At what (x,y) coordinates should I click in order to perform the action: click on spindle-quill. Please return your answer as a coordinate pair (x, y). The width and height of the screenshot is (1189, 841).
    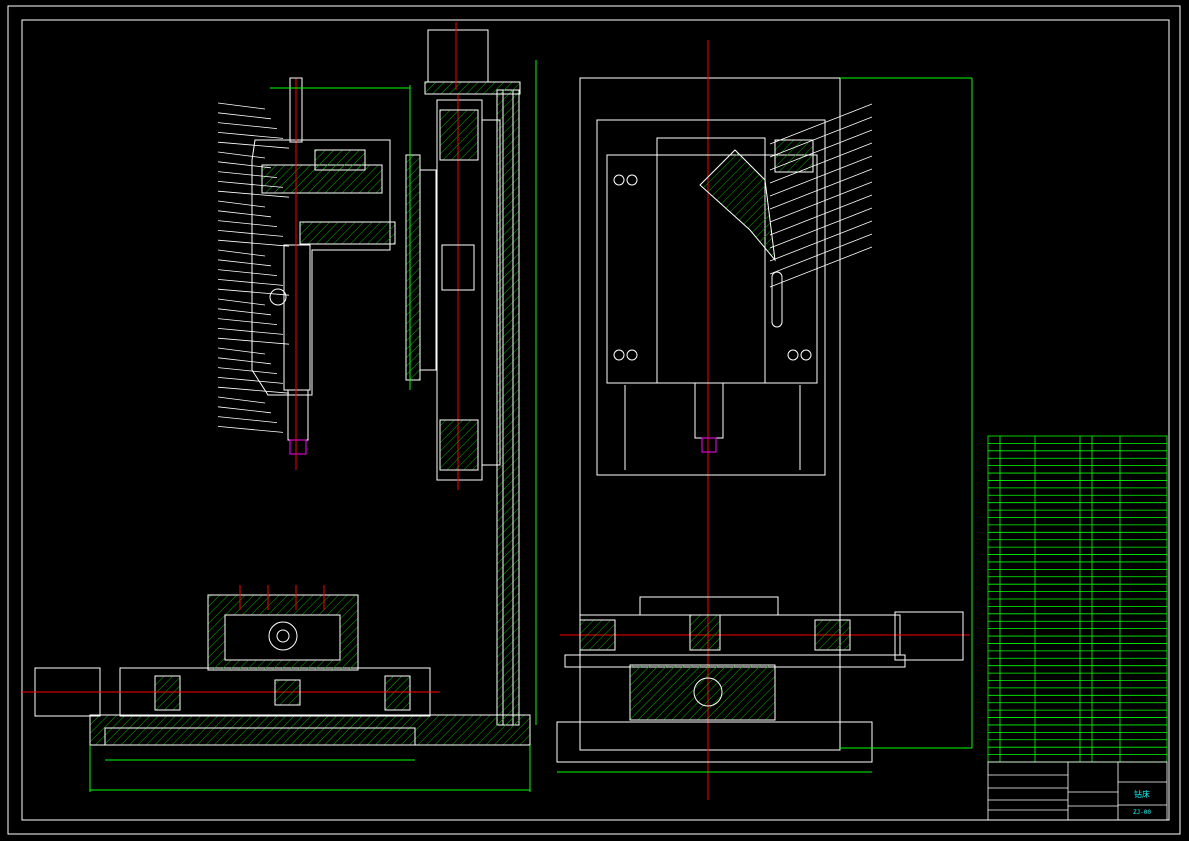
    Looking at the image, I should click on (297, 317).